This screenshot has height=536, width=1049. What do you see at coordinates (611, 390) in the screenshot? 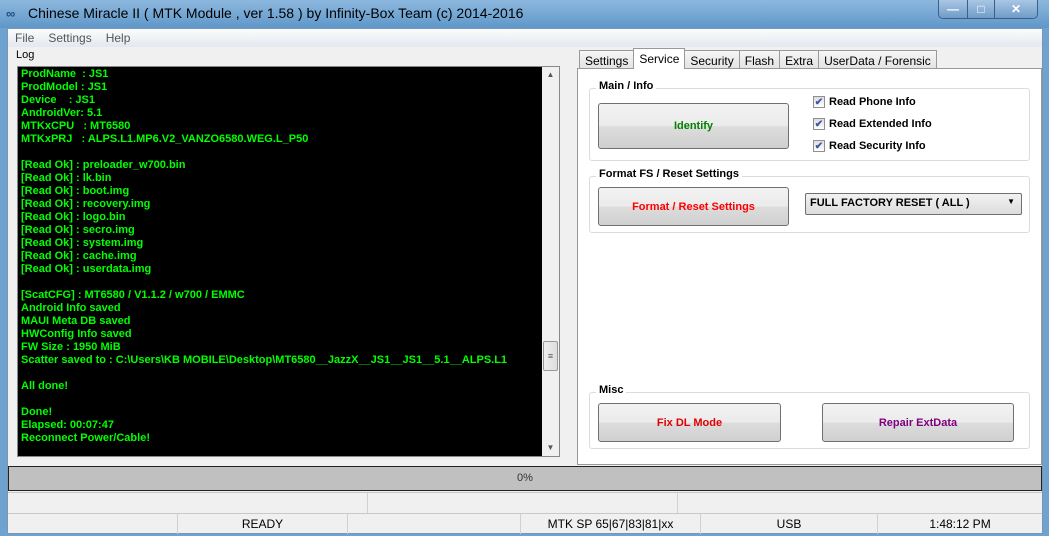
I see `misc-title: Misc` at bounding box center [611, 390].